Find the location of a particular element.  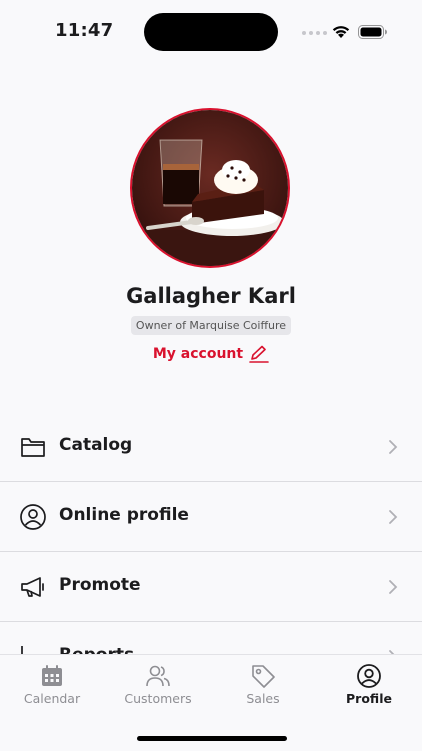

status-bar: 11:47 is located at coordinates (211, 30).